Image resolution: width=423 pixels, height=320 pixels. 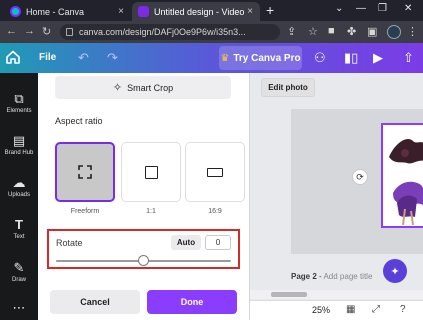 What do you see at coordinates (199, 11) in the screenshot?
I see `tab-title: Untitled design - Video` at bounding box center [199, 11].